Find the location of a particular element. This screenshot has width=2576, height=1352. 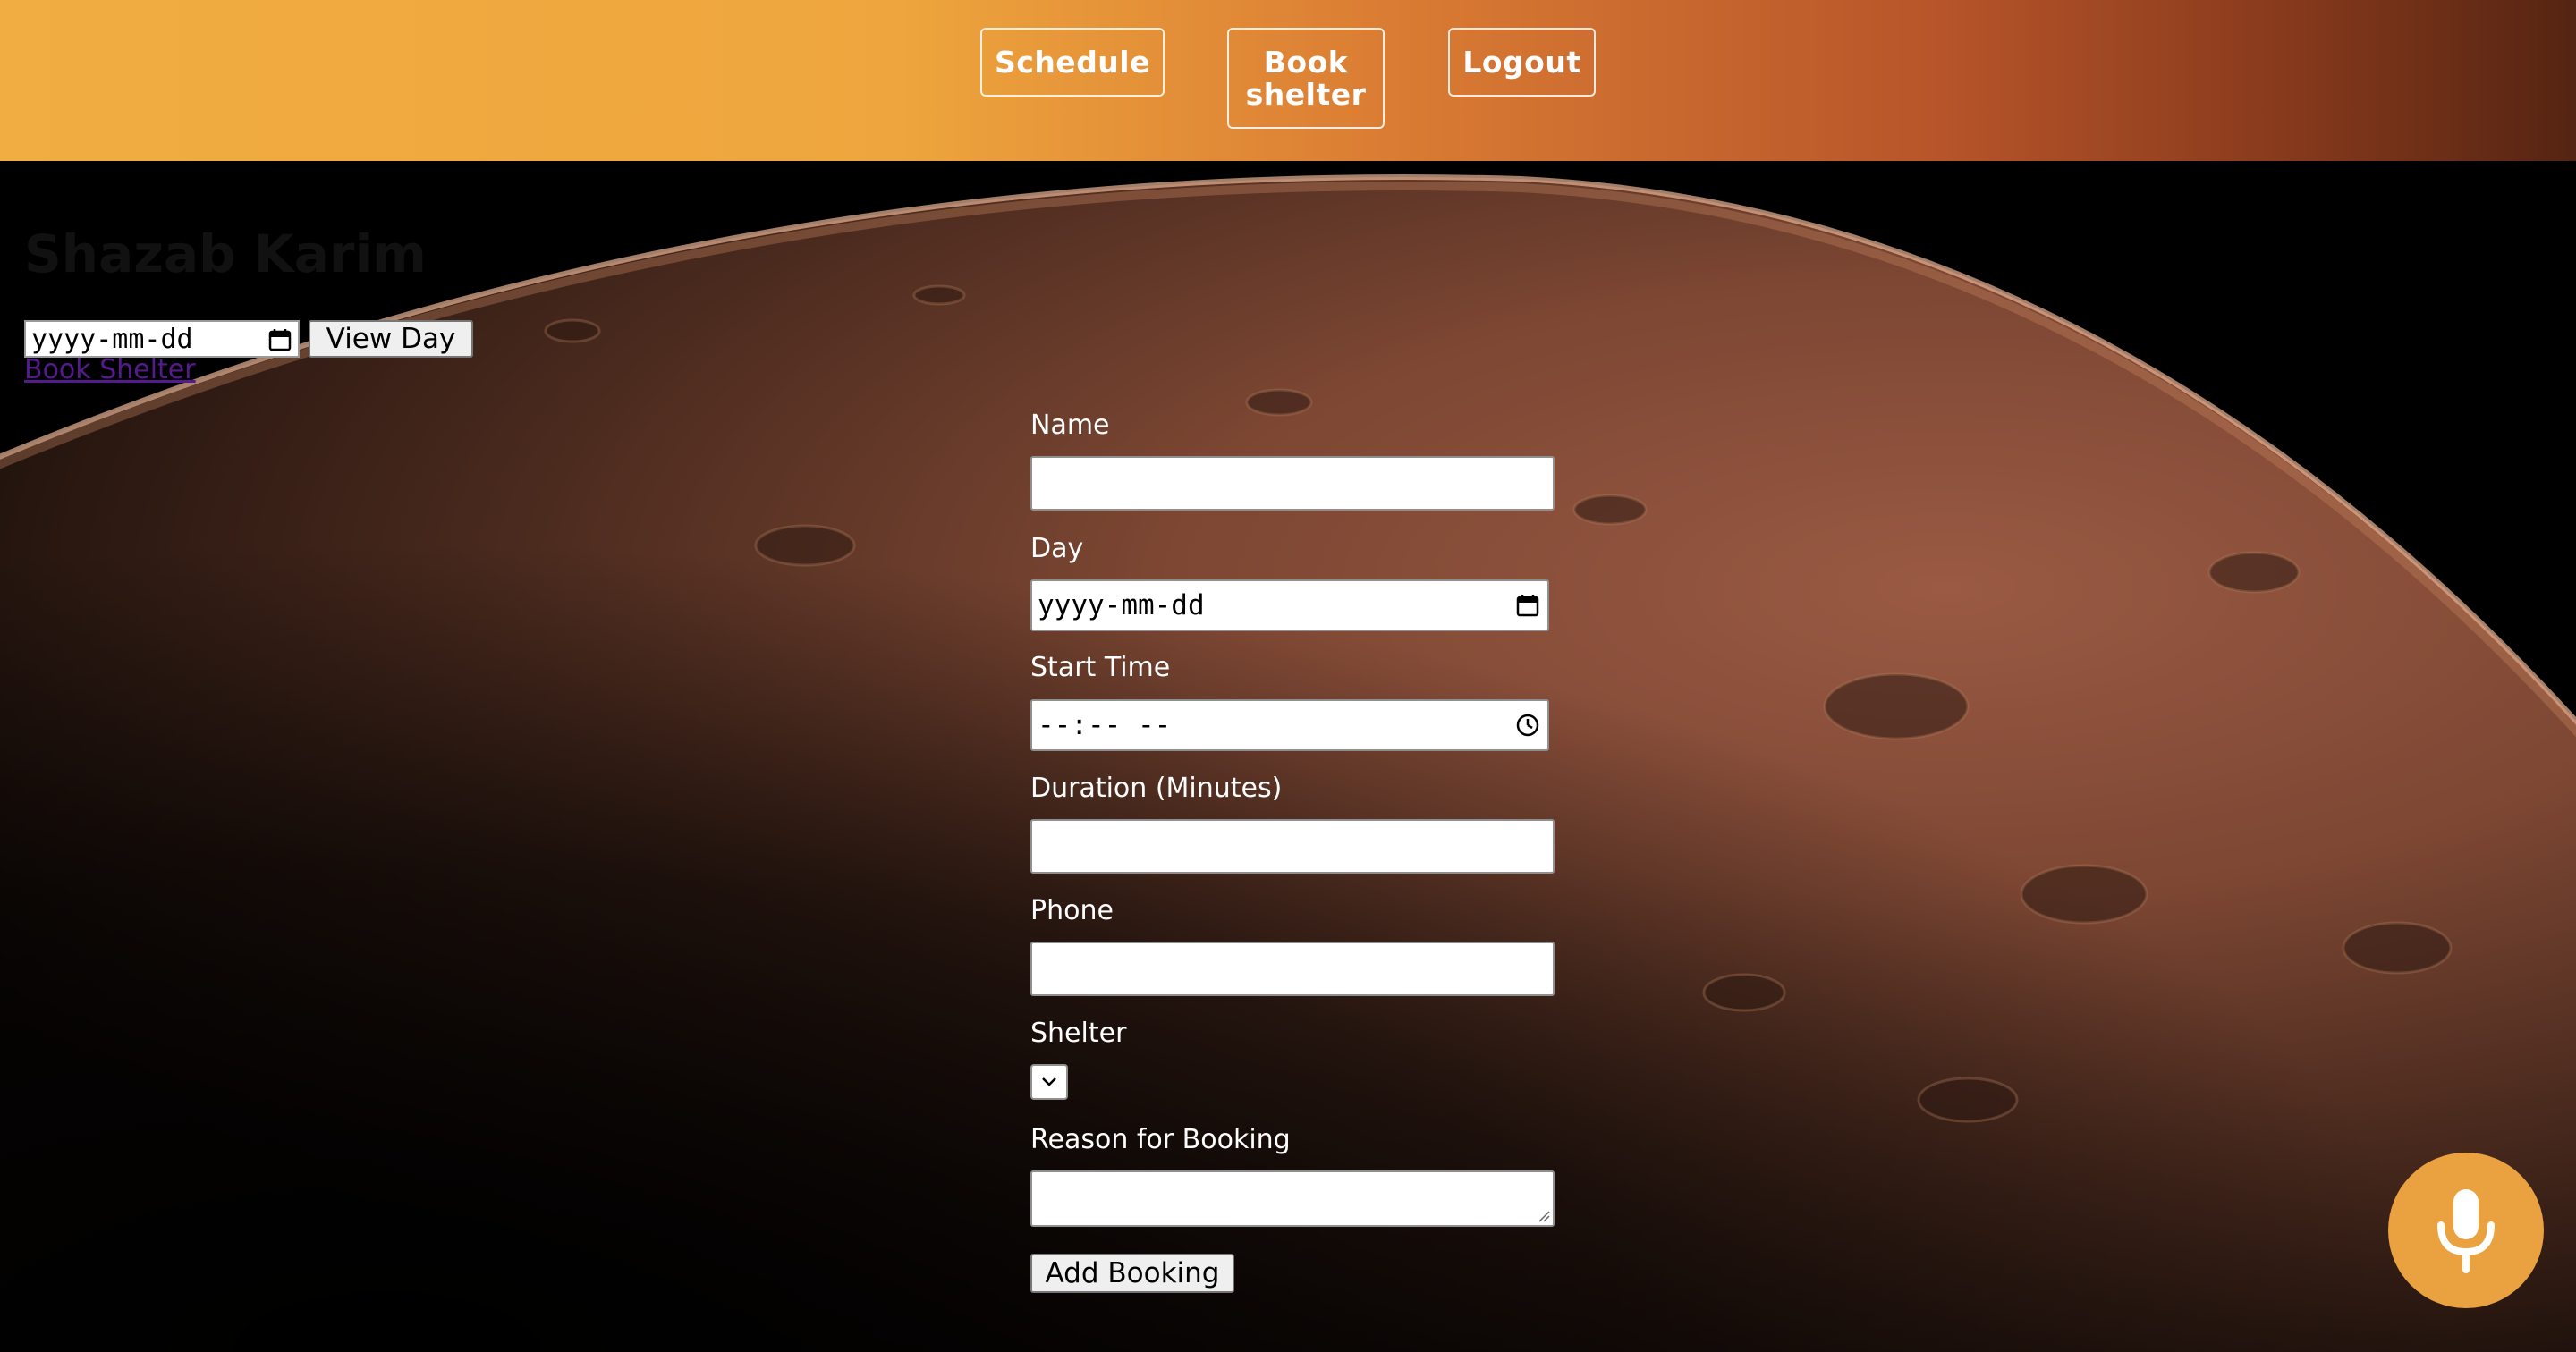

microphone-icon is located at coordinates (2466, 1231).